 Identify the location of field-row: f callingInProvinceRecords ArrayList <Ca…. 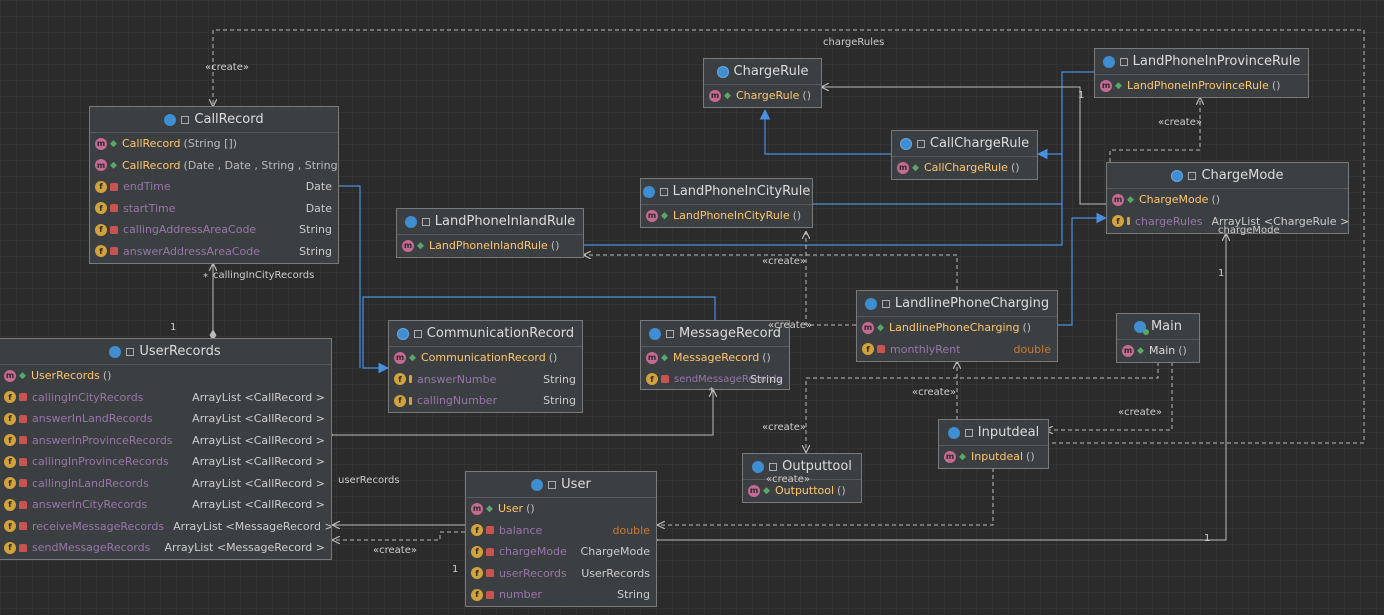
(165, 462).